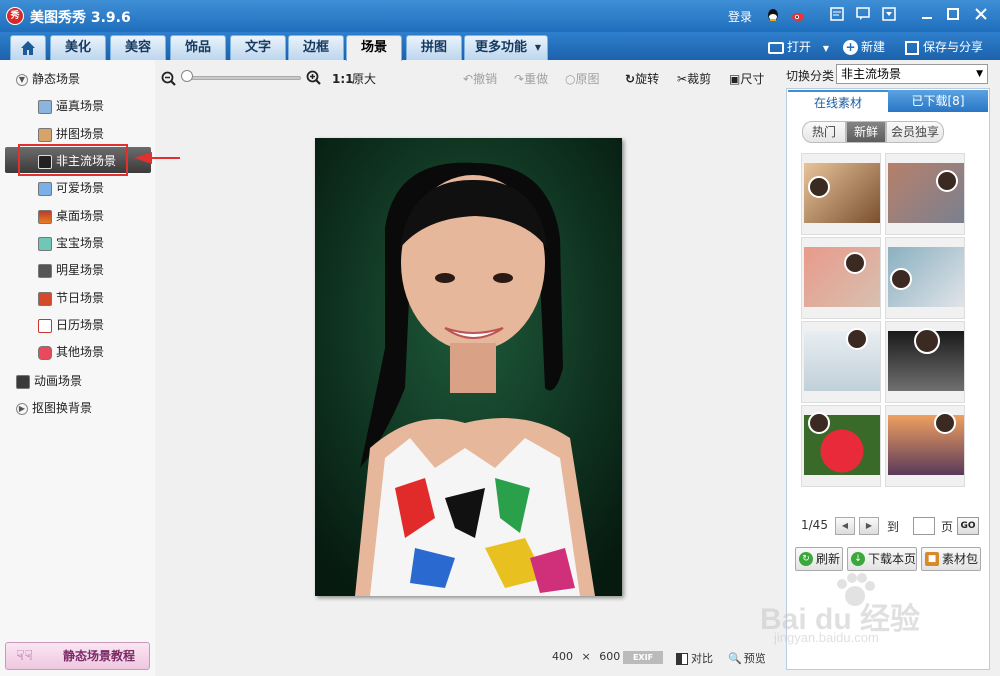 Image resolution: width=1000 pixels, height=676 pixels. What do you see at coordinates (968, 526) in the screenshot?
I see `go-button: GO` at bounding box center [968, 526].